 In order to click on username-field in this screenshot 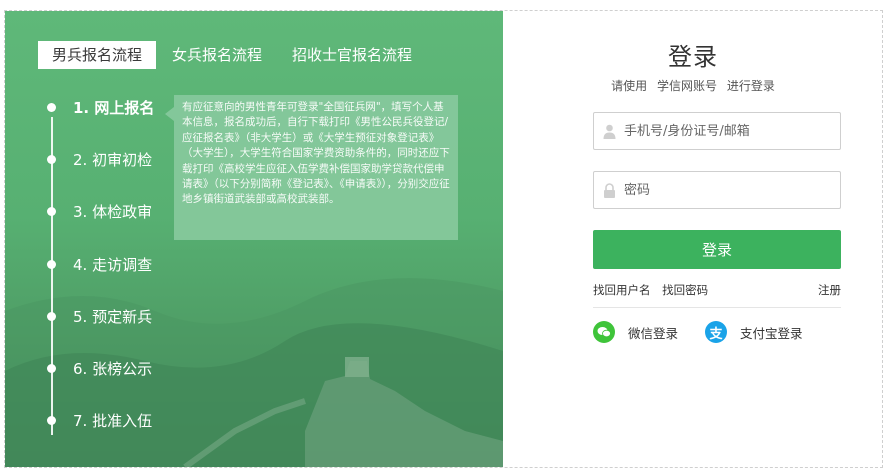, I will do `click(717, 131)`.